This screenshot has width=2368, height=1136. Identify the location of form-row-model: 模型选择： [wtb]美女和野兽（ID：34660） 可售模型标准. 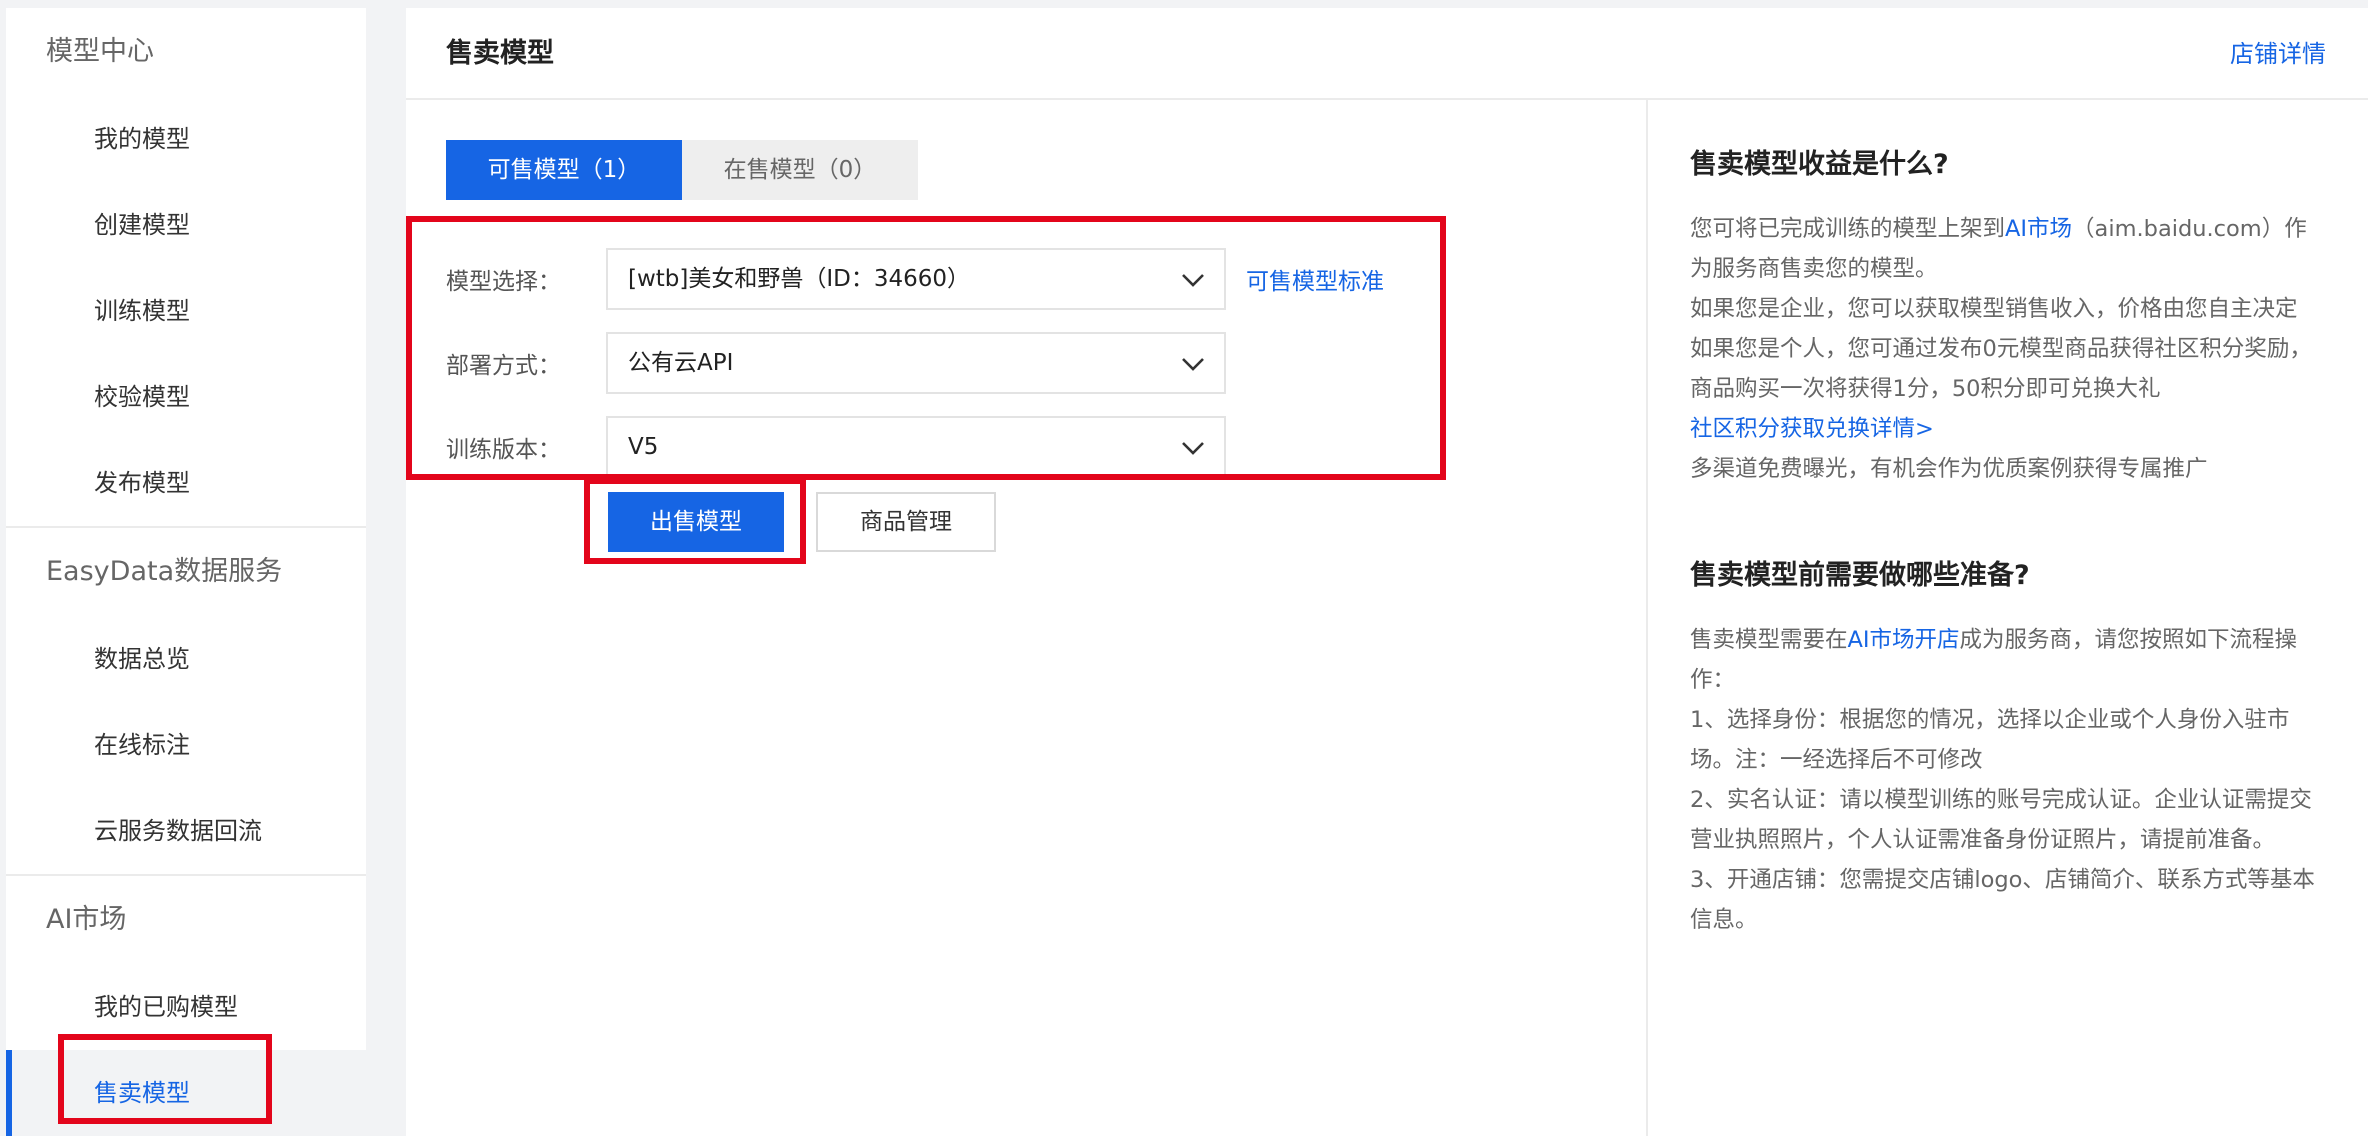
(915, 279).